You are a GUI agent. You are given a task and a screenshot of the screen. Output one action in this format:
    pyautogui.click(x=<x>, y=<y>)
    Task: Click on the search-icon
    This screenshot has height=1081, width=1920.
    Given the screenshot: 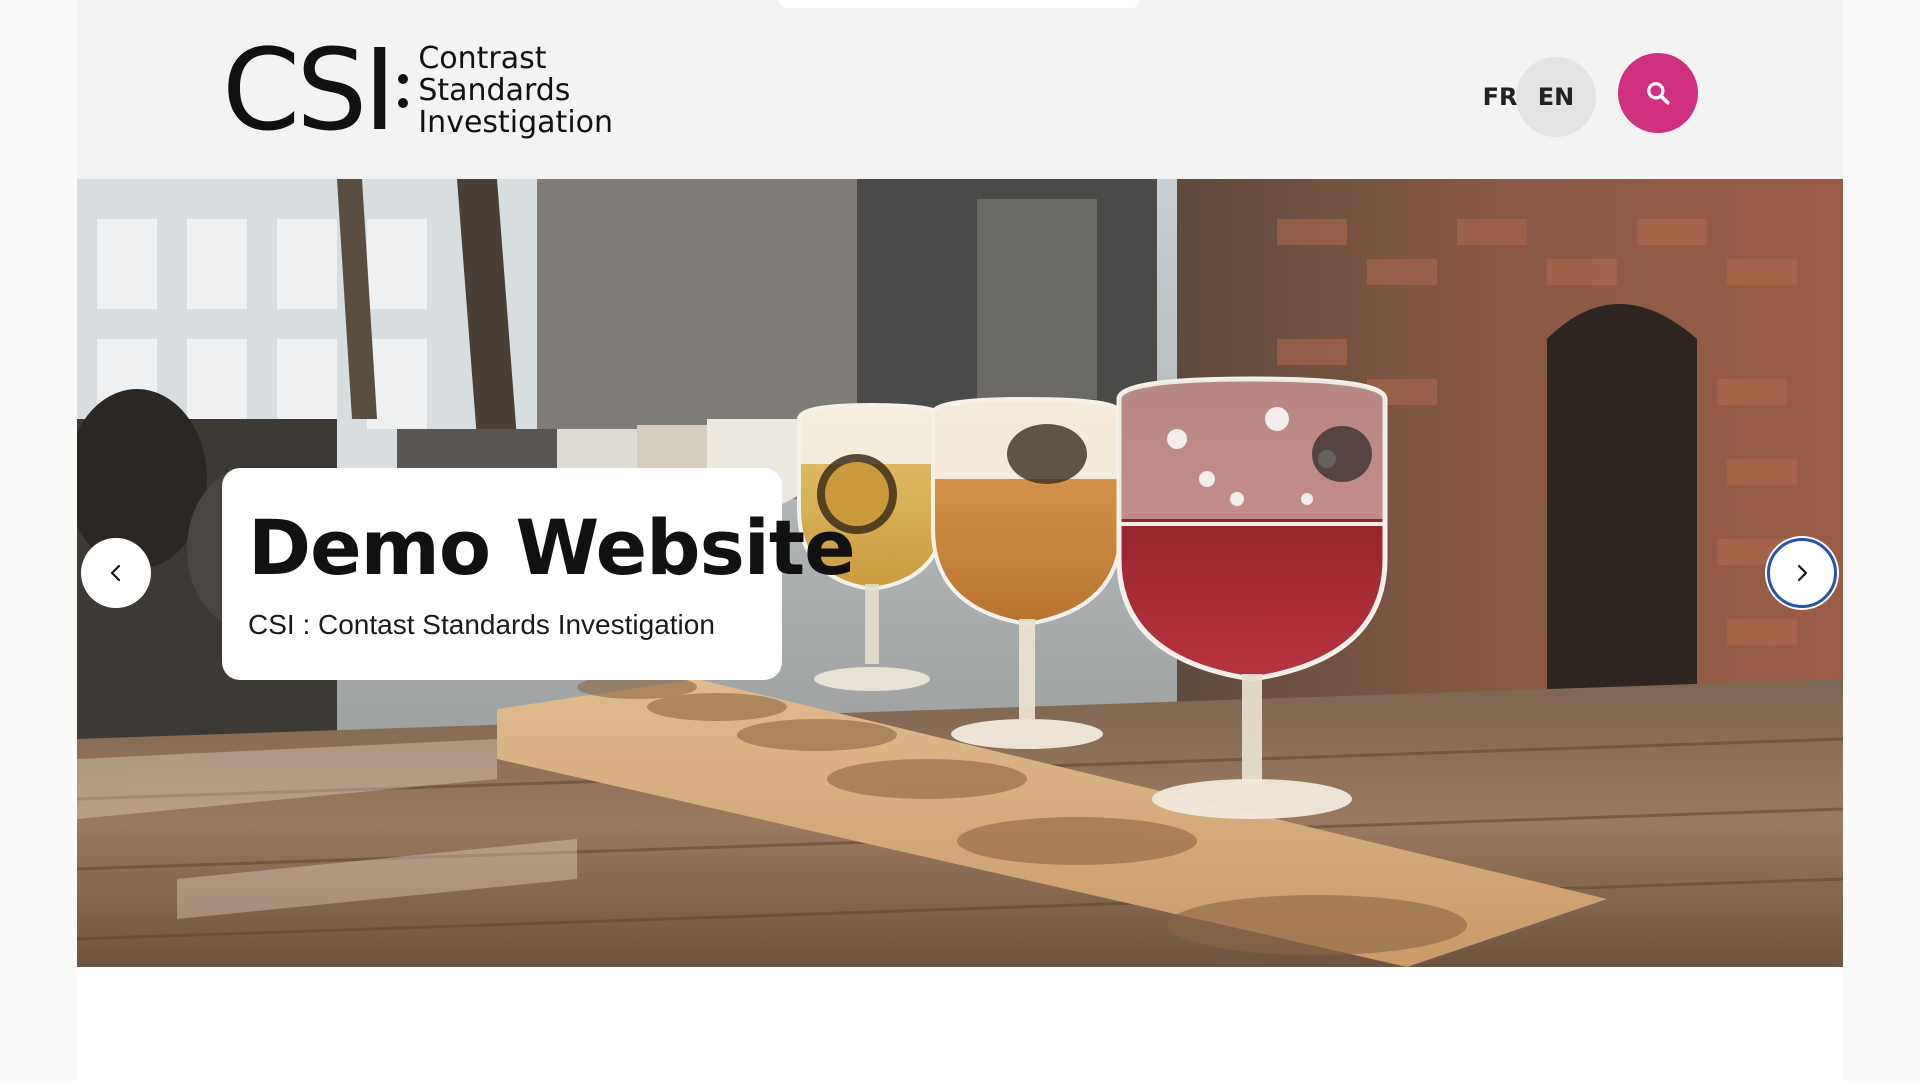 What is the action you would take?
    pyautogui.click(x=1658, y=93)
    